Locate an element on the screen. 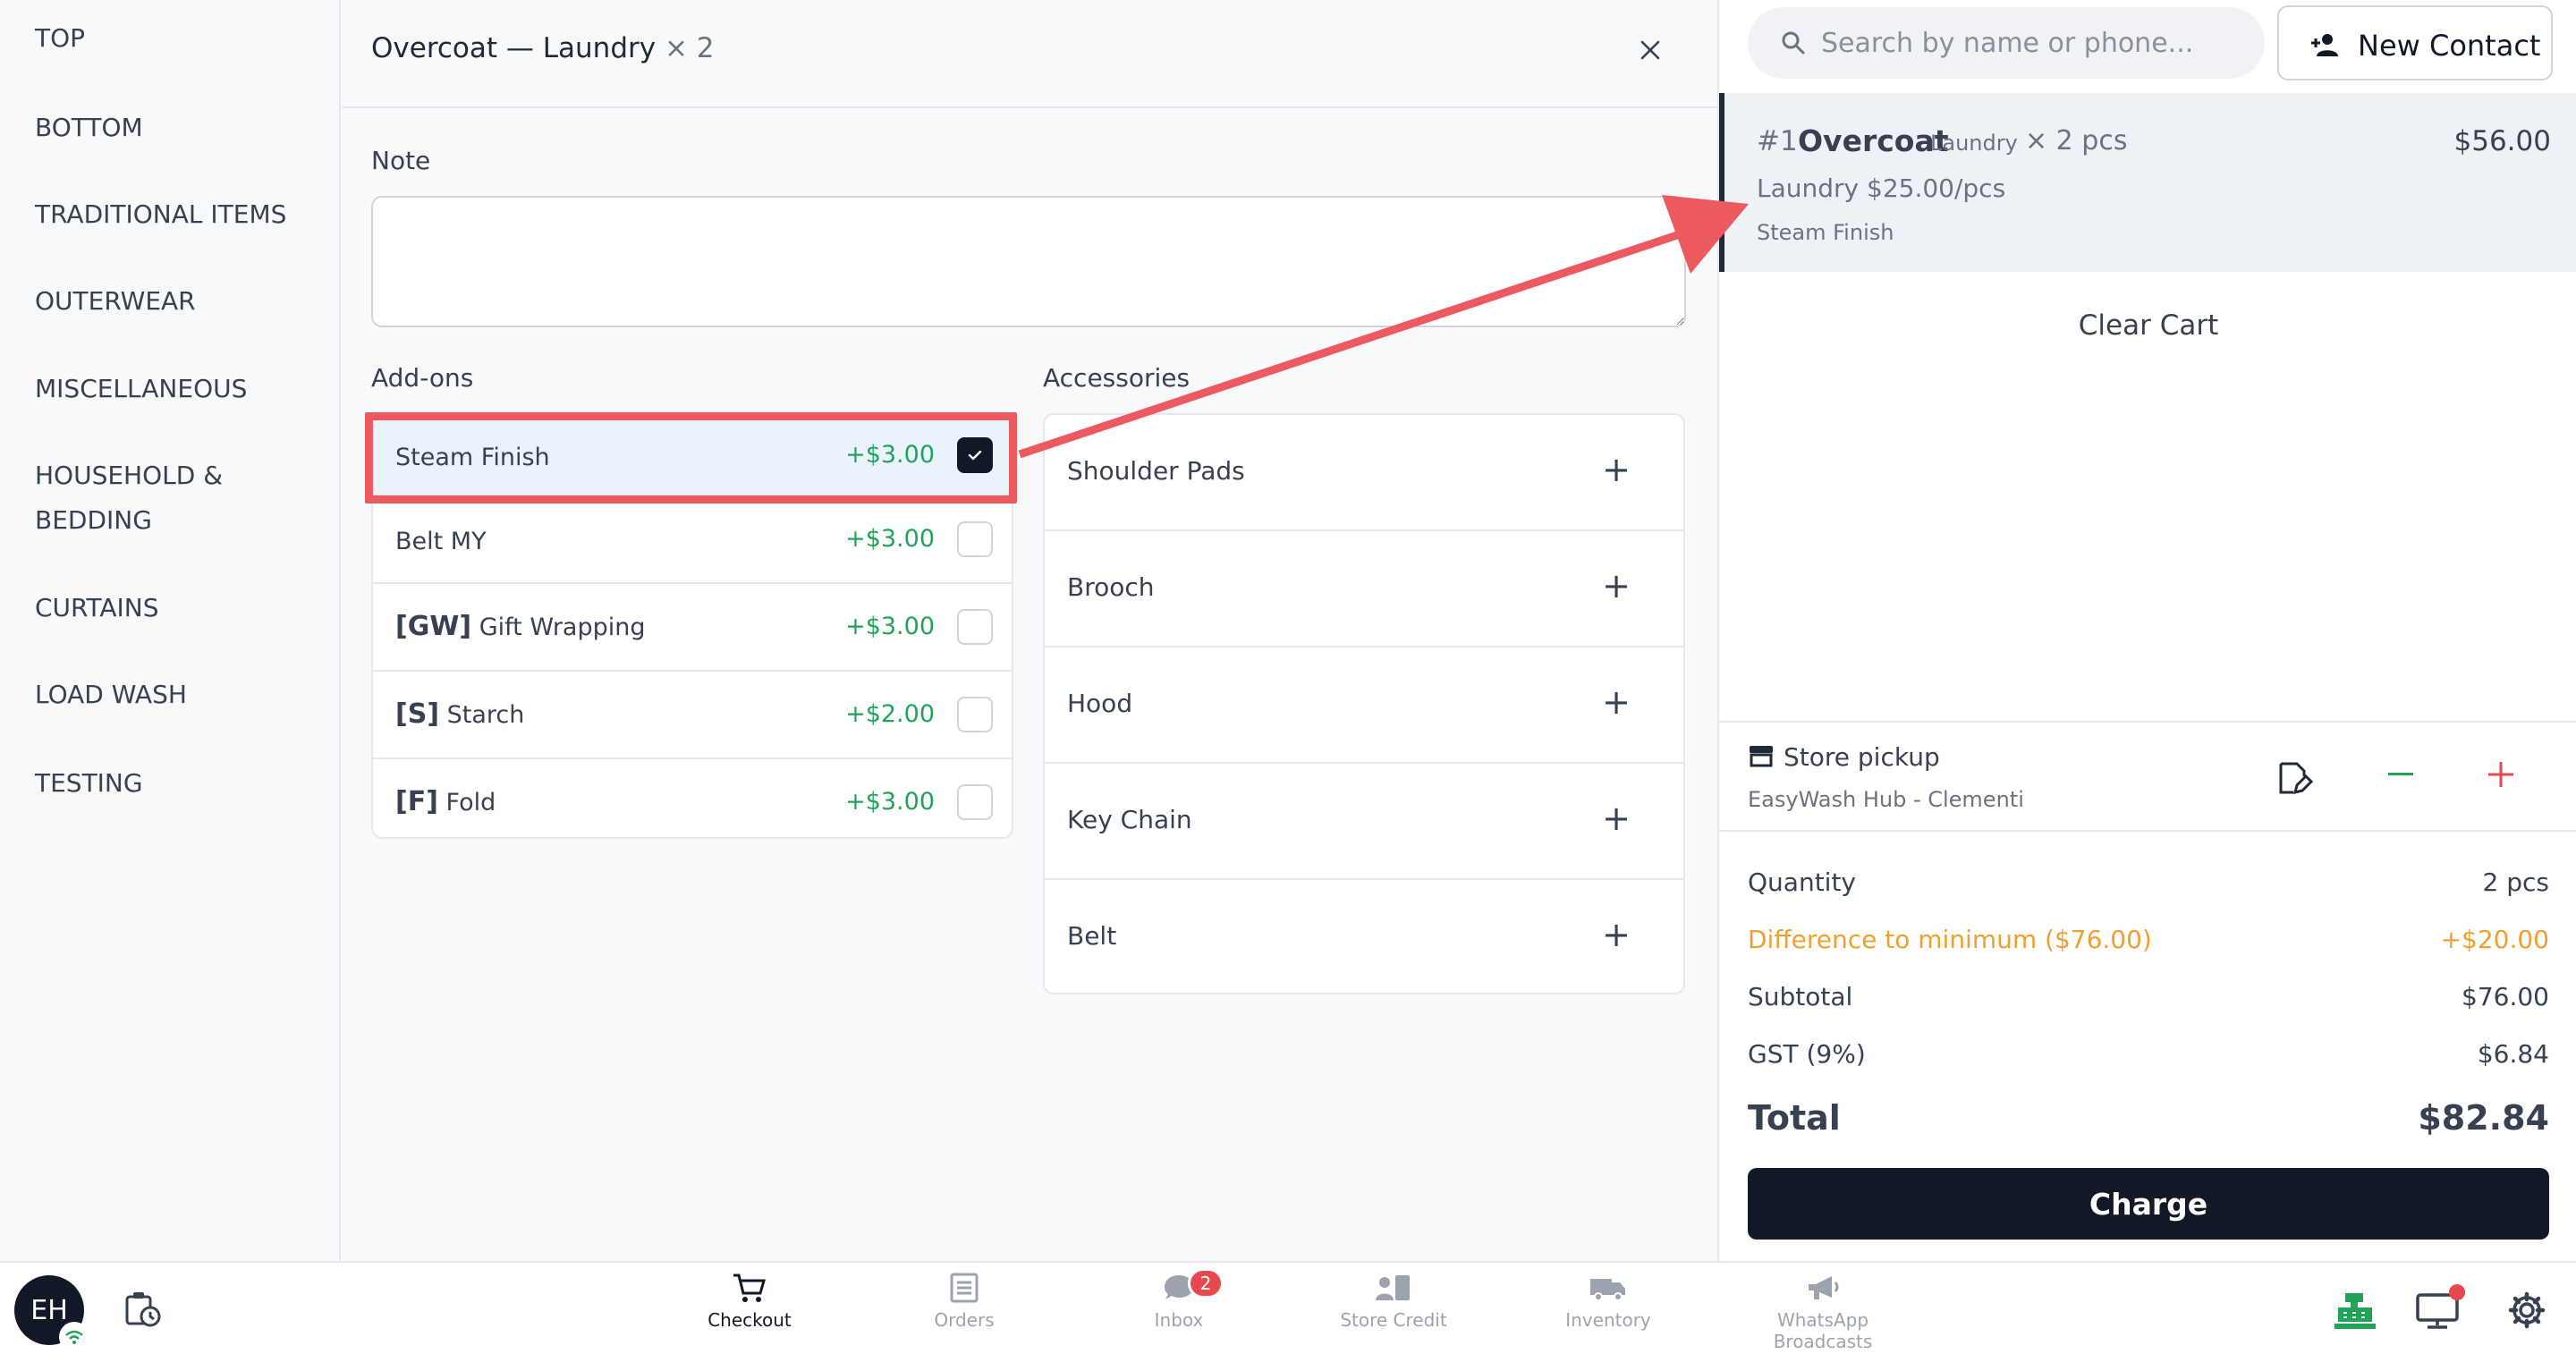 The image size is (2576, 1354). summary-label: Difference to minimum ($76.00) is located at coordinates (1950, 939).